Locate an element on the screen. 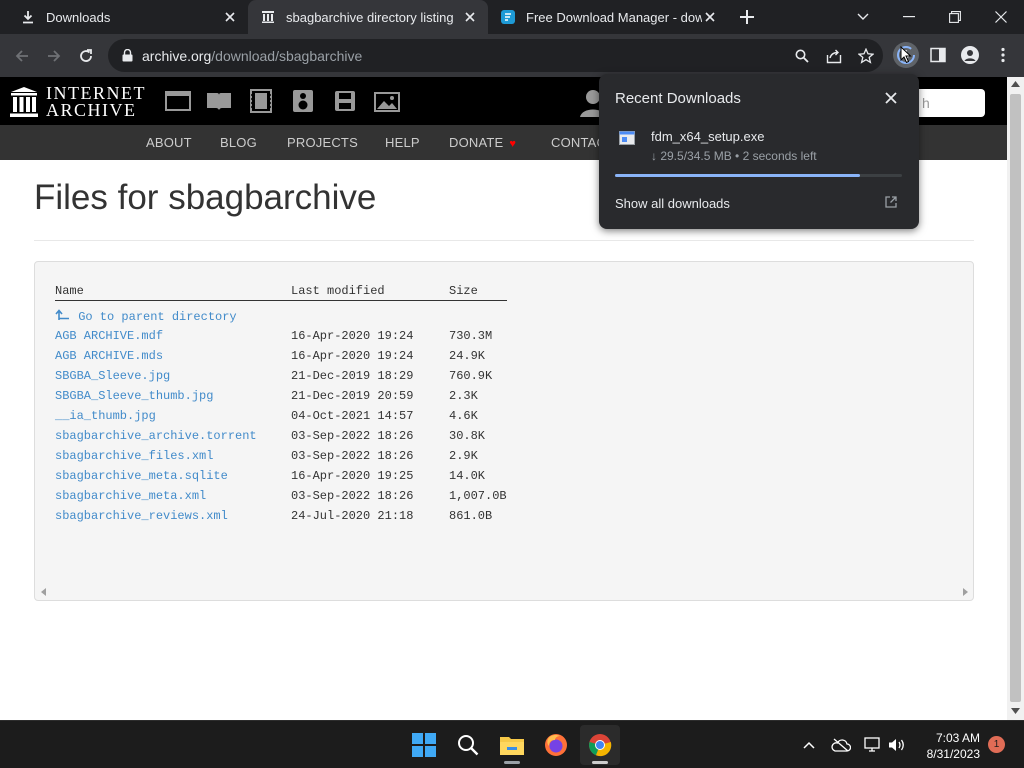  texts-icon is located at coordinates (219, 101).